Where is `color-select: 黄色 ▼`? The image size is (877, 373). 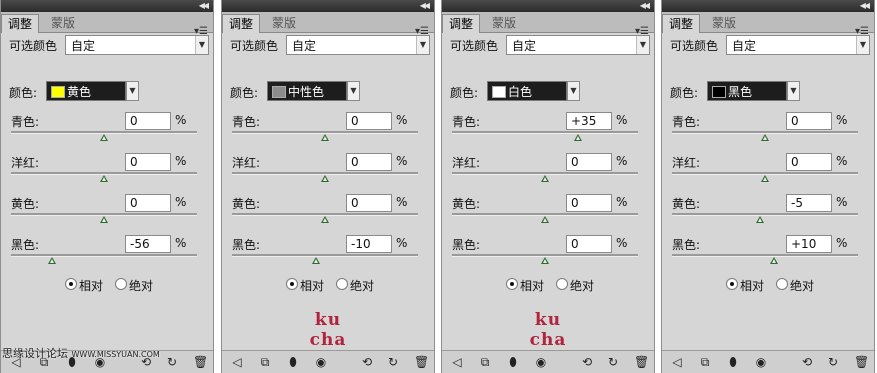
color-select: 黄色 ▼ is located at coordinates (93, 91).